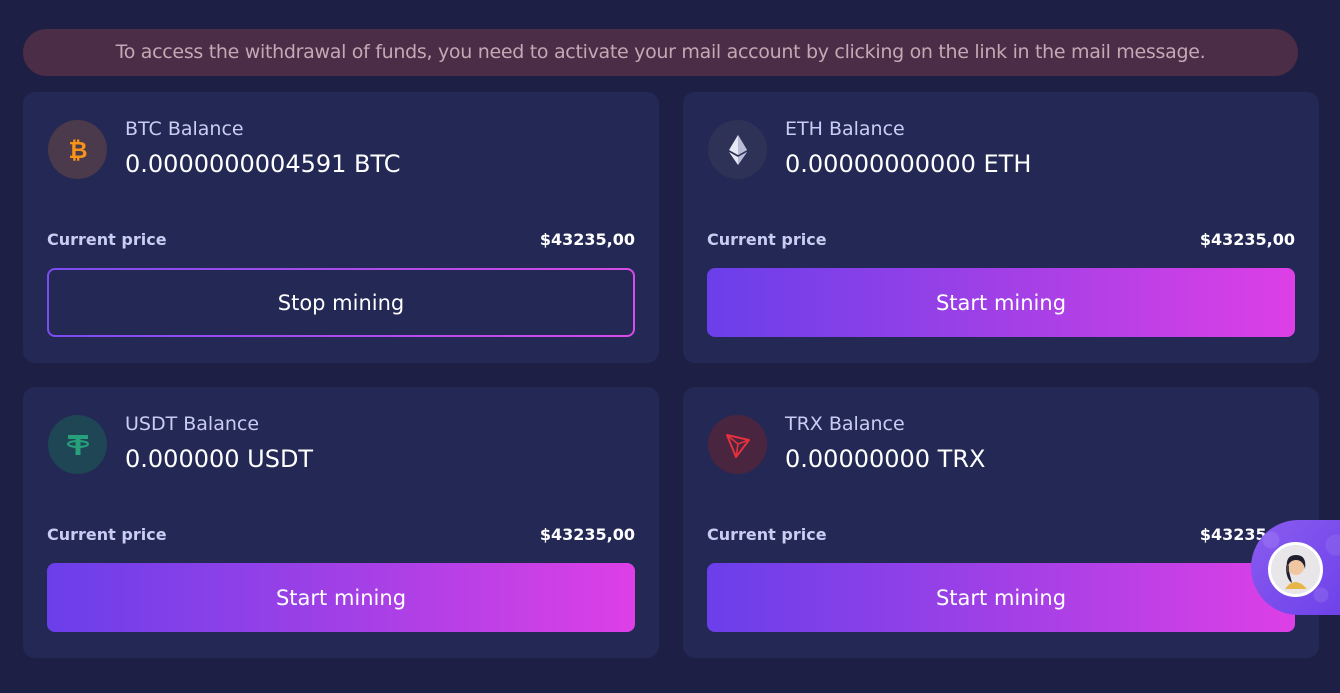 This screenshot has height=693, width=1340. Describe the element at coordinates (219, 459) in the screenshot. I see `balance-value: 0.000000 USDT` at that location.